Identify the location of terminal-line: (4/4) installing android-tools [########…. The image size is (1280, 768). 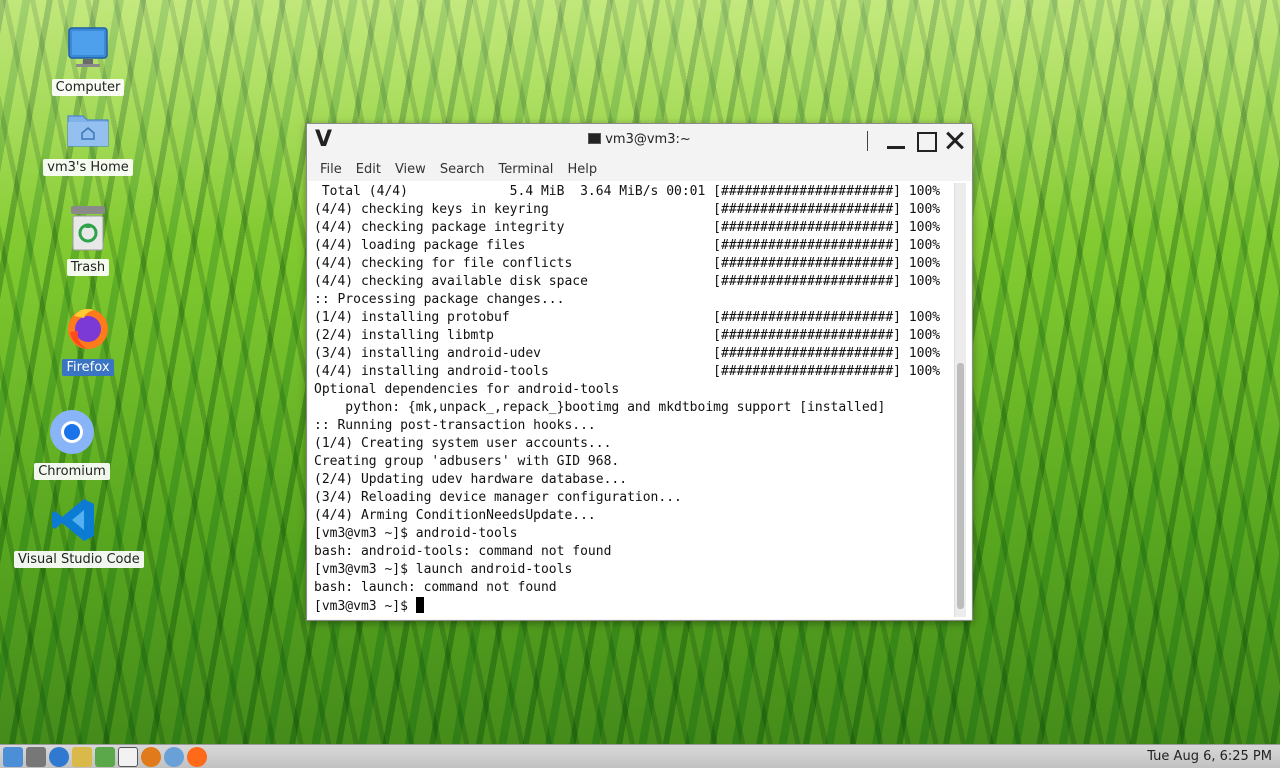
(627, 371).